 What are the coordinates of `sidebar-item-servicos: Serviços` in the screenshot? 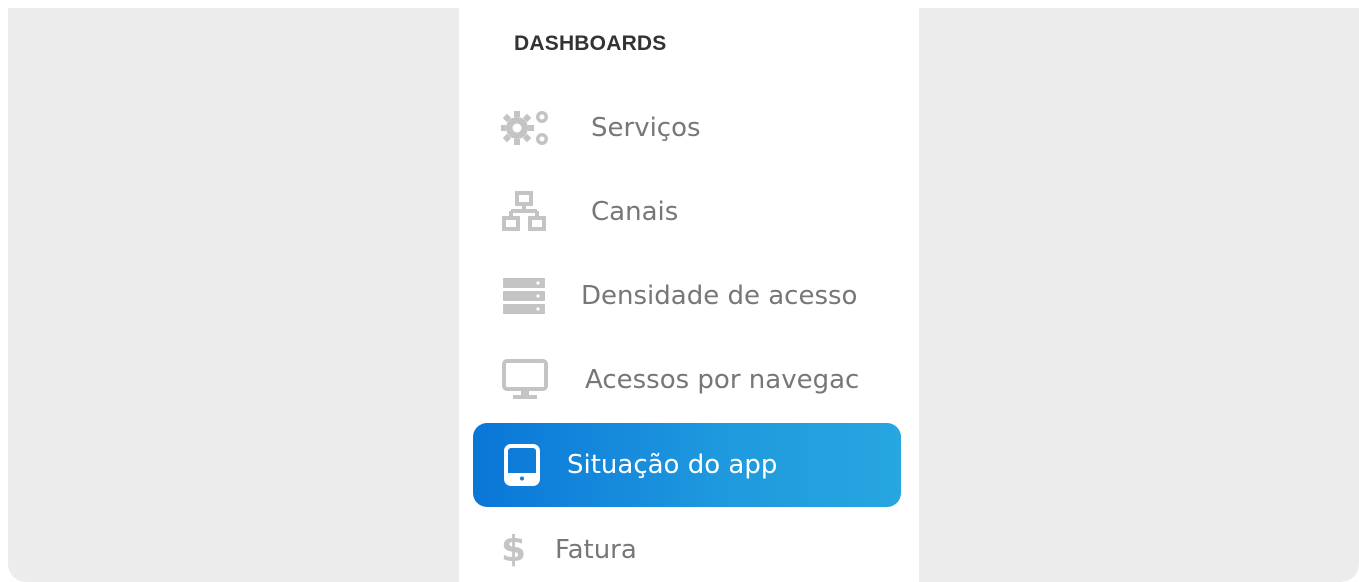 It's located at (687, 128).